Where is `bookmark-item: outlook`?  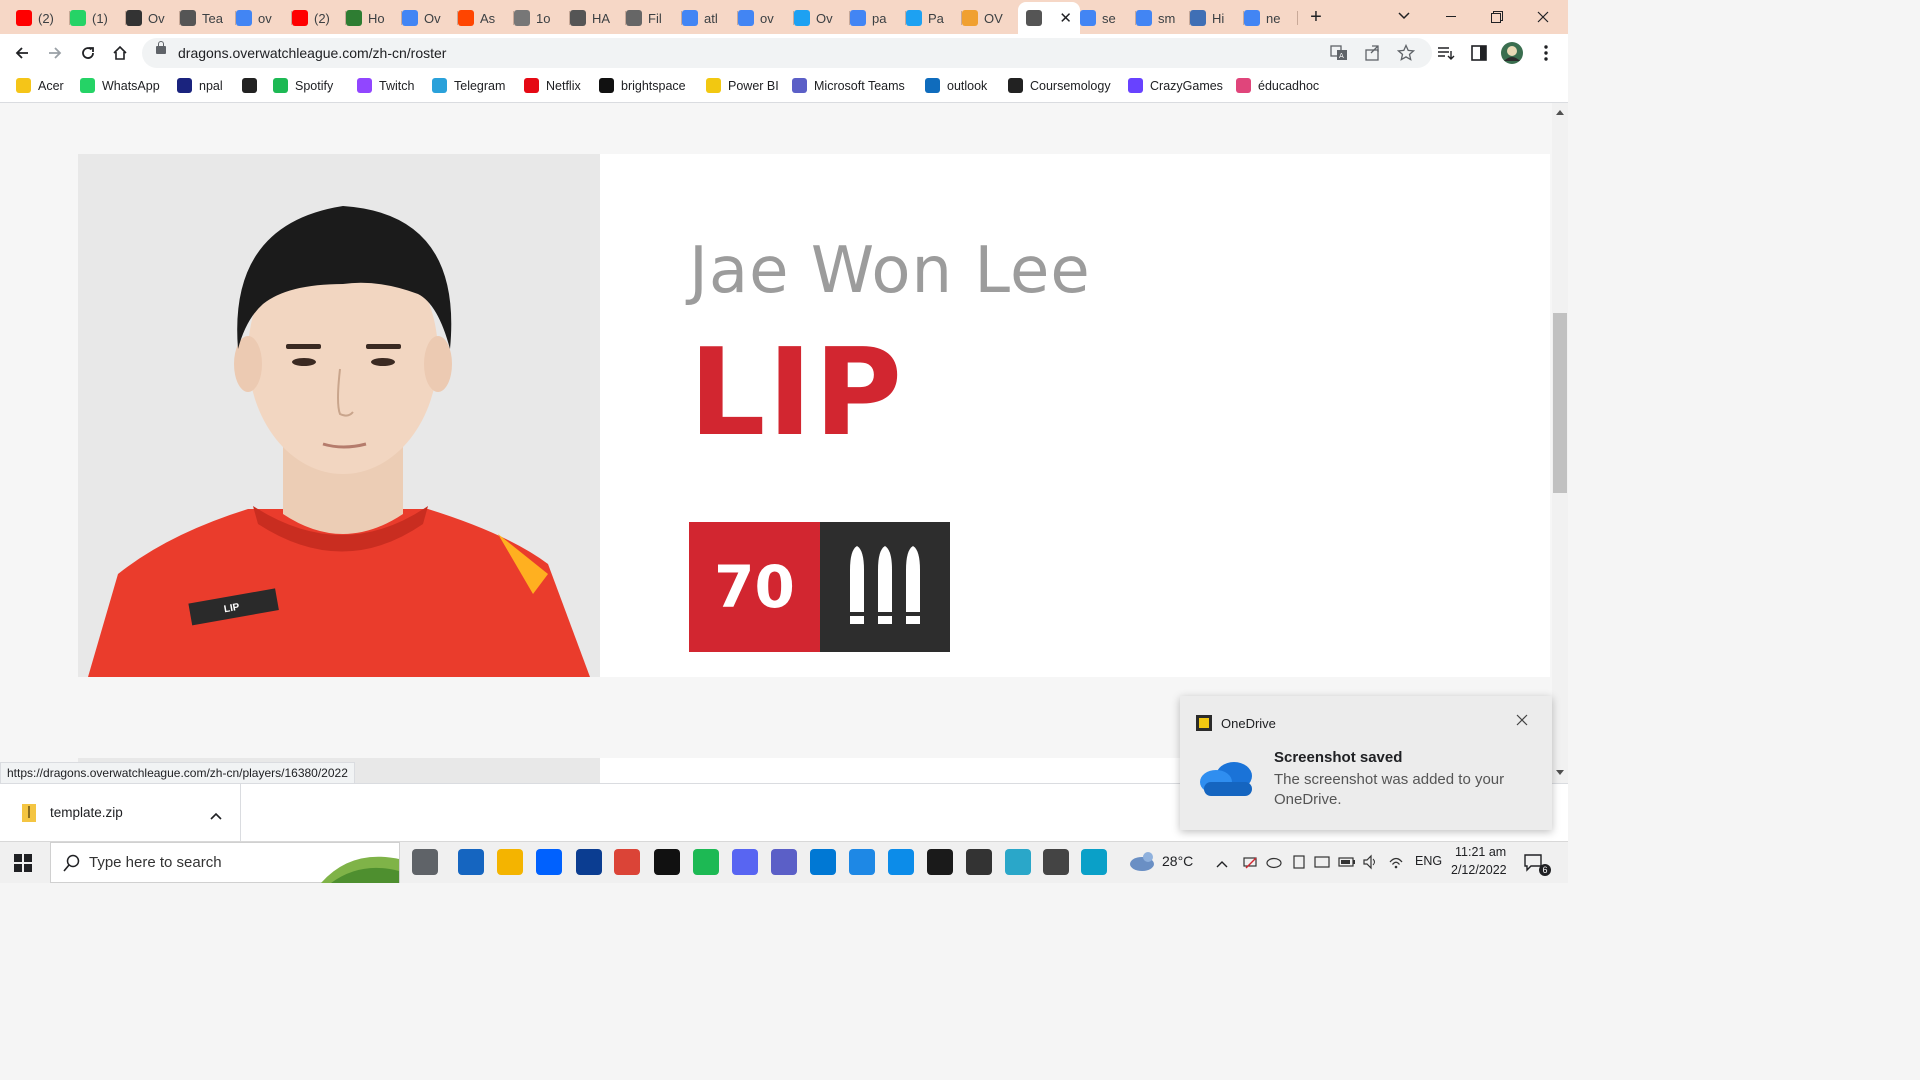 bookmark-item: outlook is located at coordinates (956, 85).